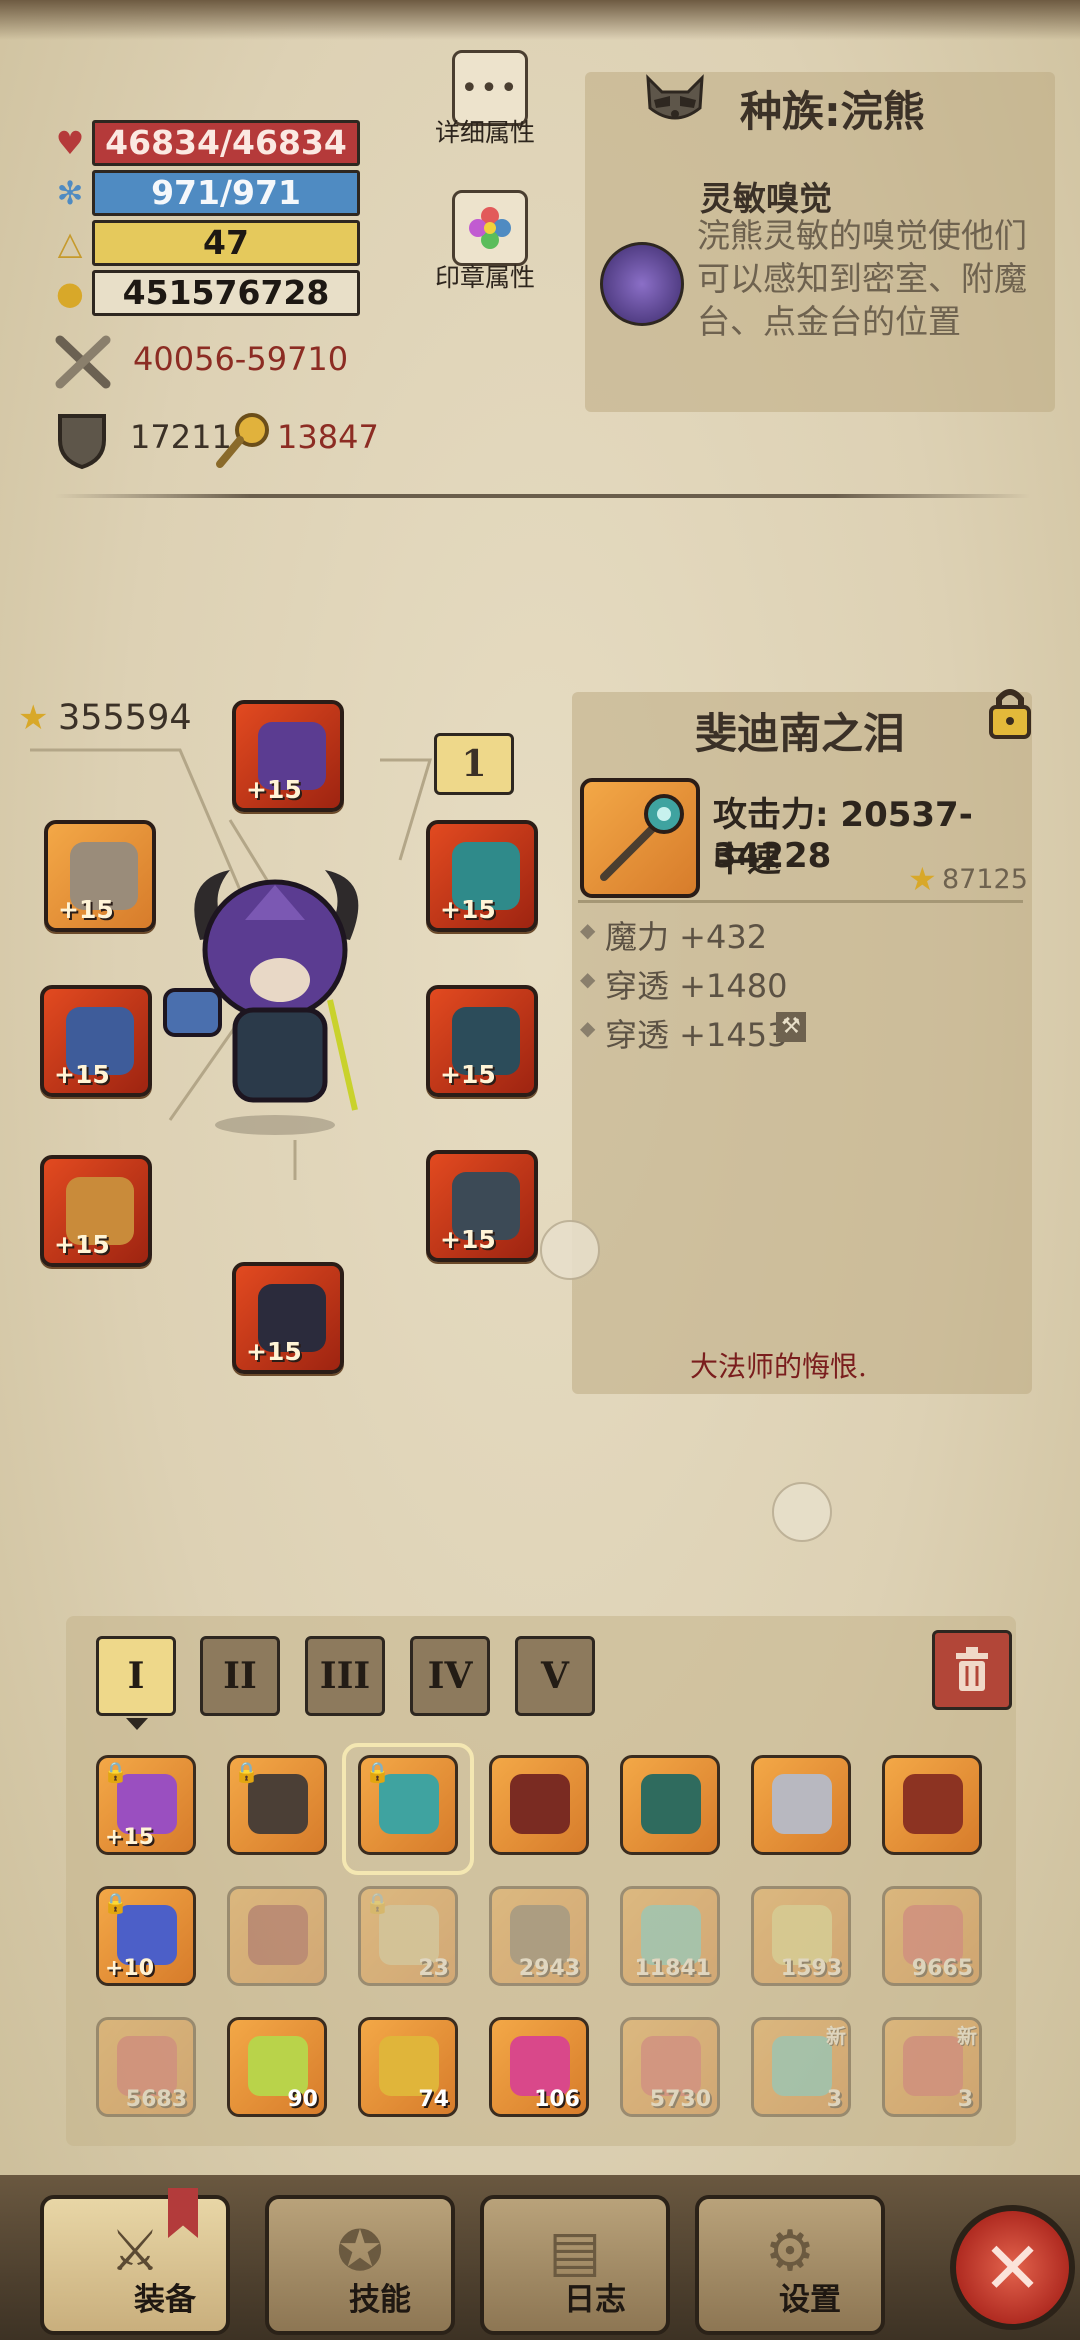 This screenshot has height=2340, width=1080. Describe the element at coordinates (84, 362) in the screenshot. I see `crossed-swords-icon` at that location.